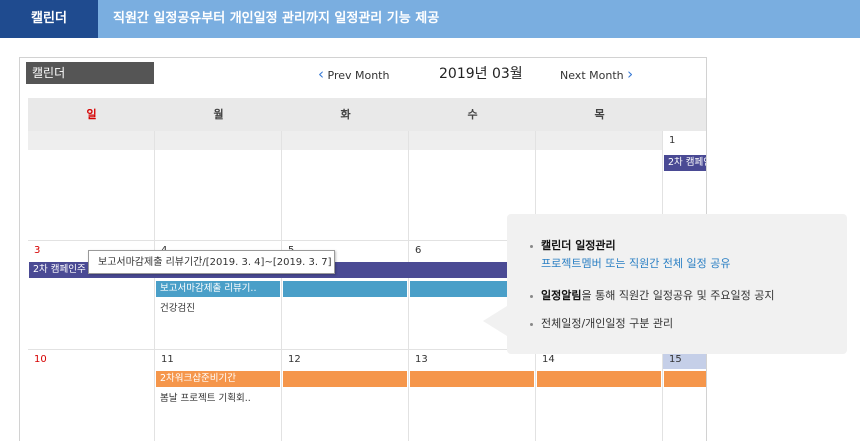 This screenshot has width=860, height=441. What do you see at coordinates (607, 323) in the screenshot?
I see `feature-text: 전체일정/개인일정 구분 관리` at bounding box center [607, 323].